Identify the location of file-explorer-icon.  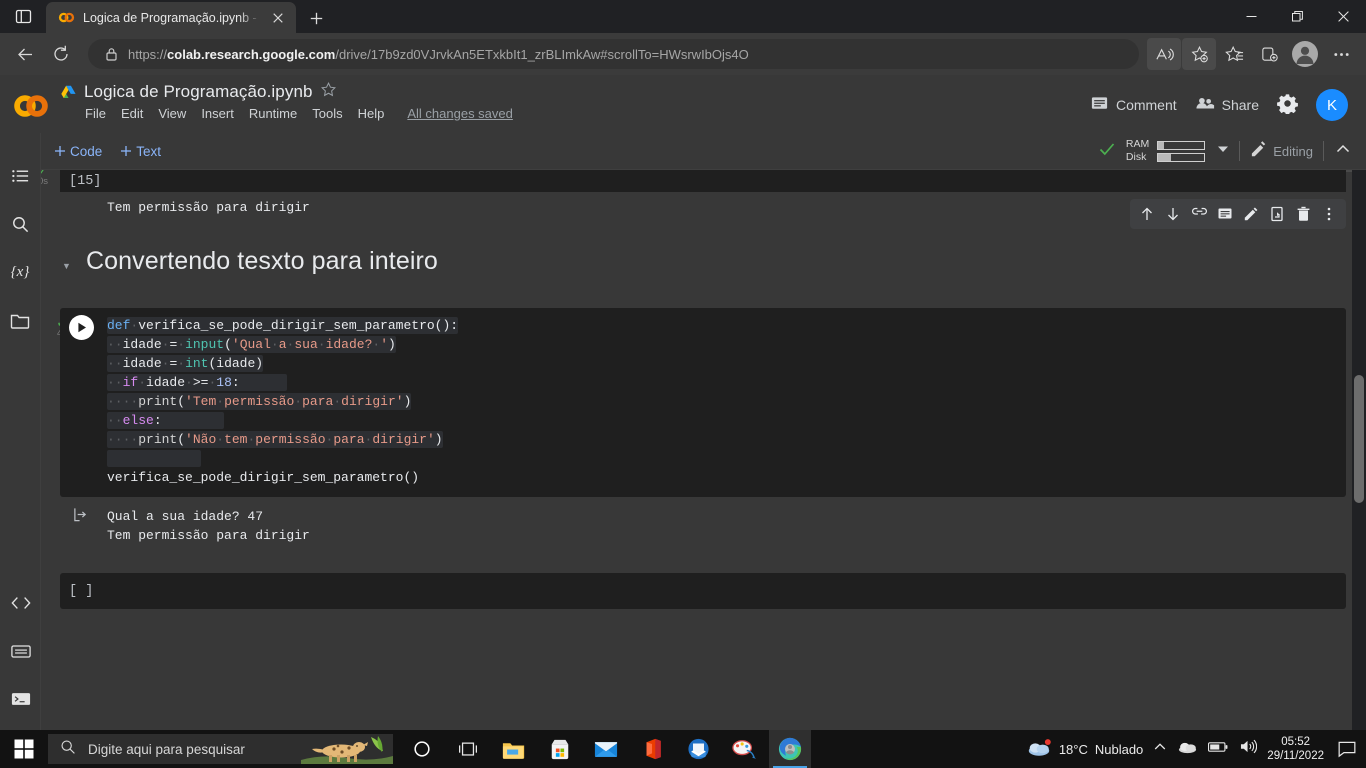
(514, 749).